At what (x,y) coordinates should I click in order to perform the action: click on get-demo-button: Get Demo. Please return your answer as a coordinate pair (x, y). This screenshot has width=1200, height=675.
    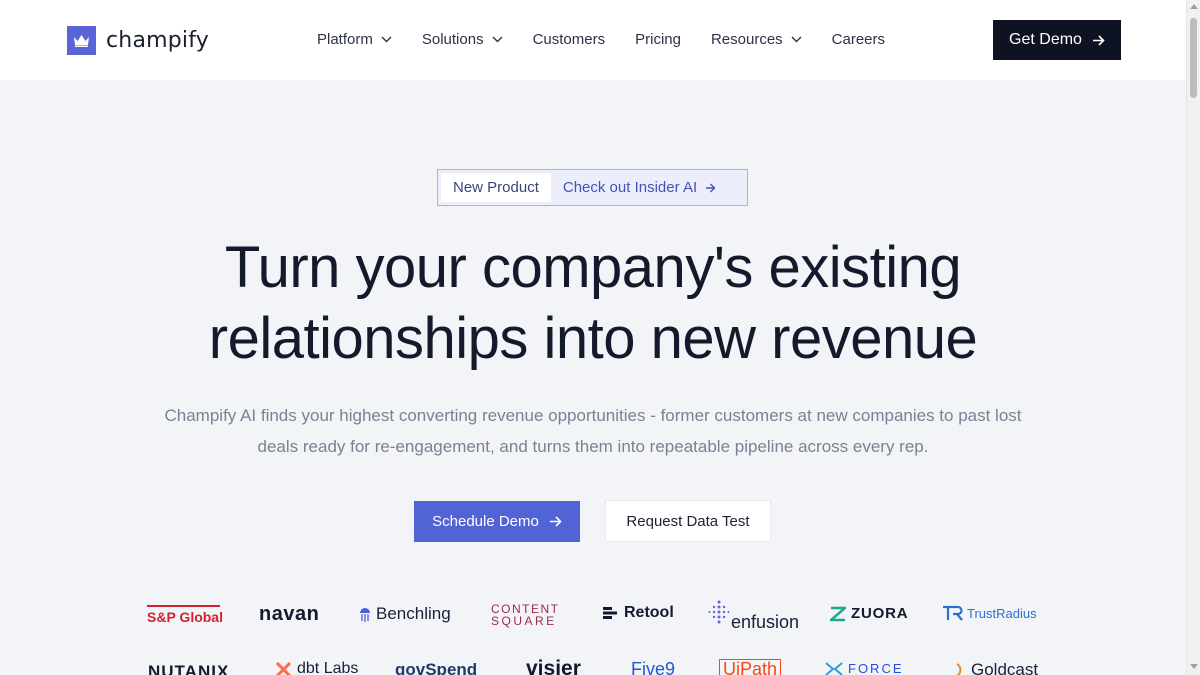
    Looking at the image, I should click on (1057, 40).